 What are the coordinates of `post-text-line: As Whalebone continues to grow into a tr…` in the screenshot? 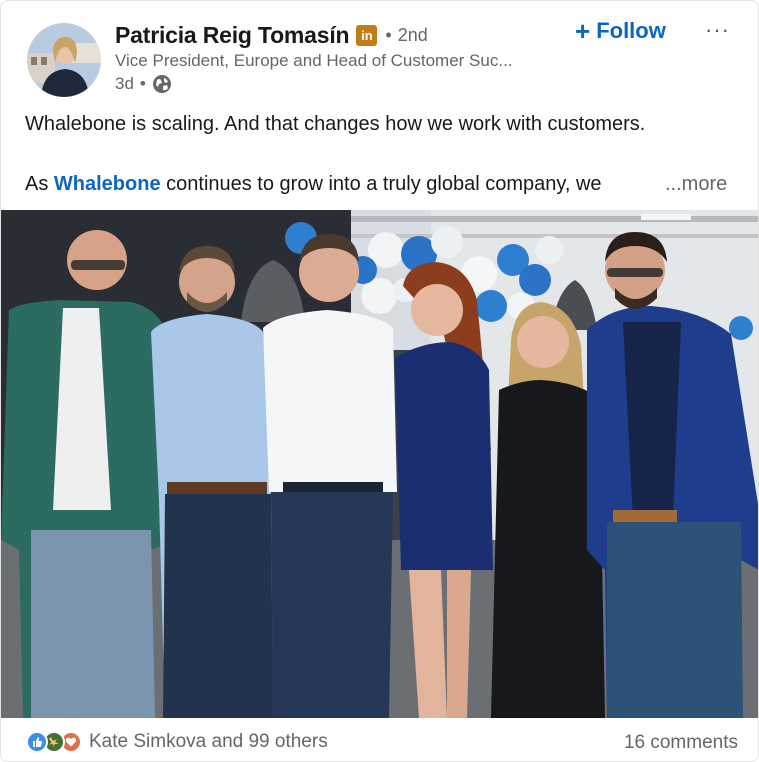 It's located at (313, 184).